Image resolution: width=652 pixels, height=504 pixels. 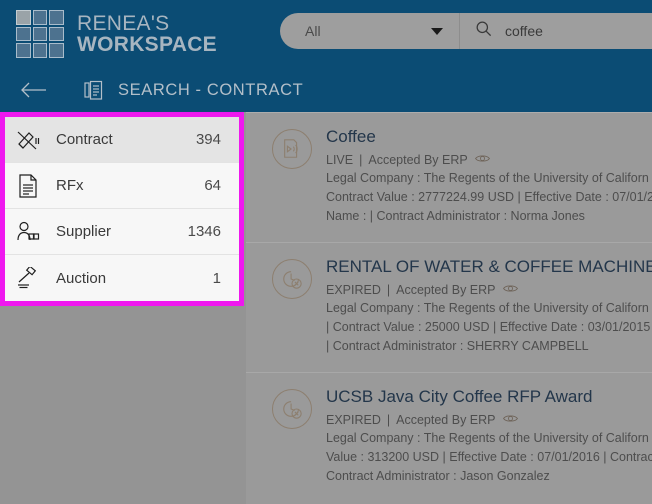 What do you see at coordinates (459, 396) in the screenshot?
I see `result-title: UCSB Java City Coffee RFP Award` at bounding box center [459, 396].